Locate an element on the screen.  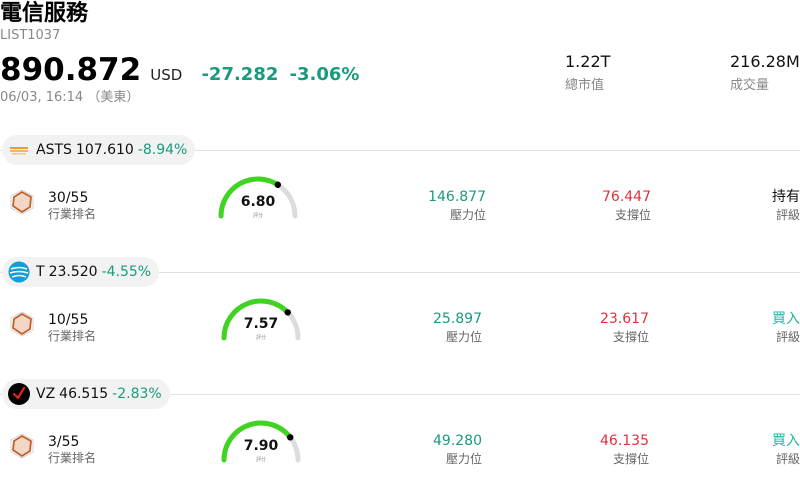
price-change: -27.282 is located at coordinates (240, 74).